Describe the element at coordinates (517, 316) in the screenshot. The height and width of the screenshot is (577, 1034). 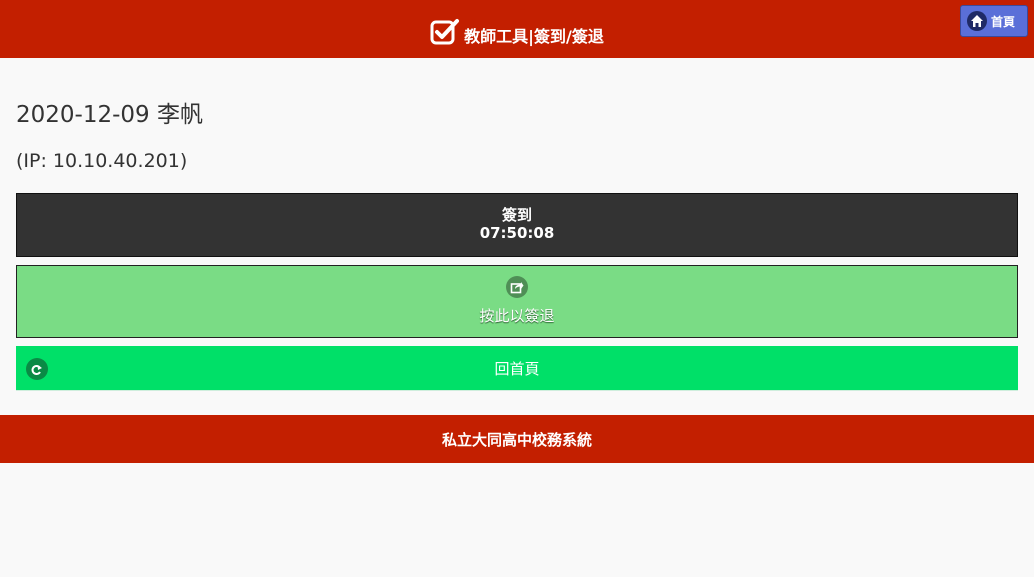
I see `checkout-label: 按此以簽退` at that location.